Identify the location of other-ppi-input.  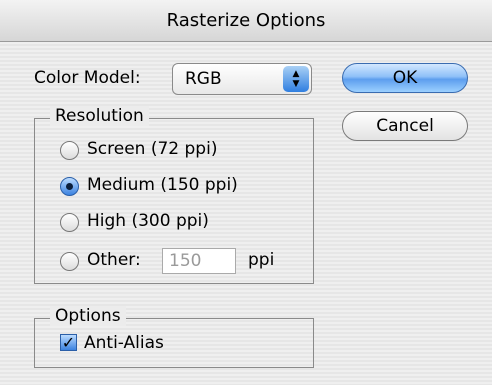
(199, 261).